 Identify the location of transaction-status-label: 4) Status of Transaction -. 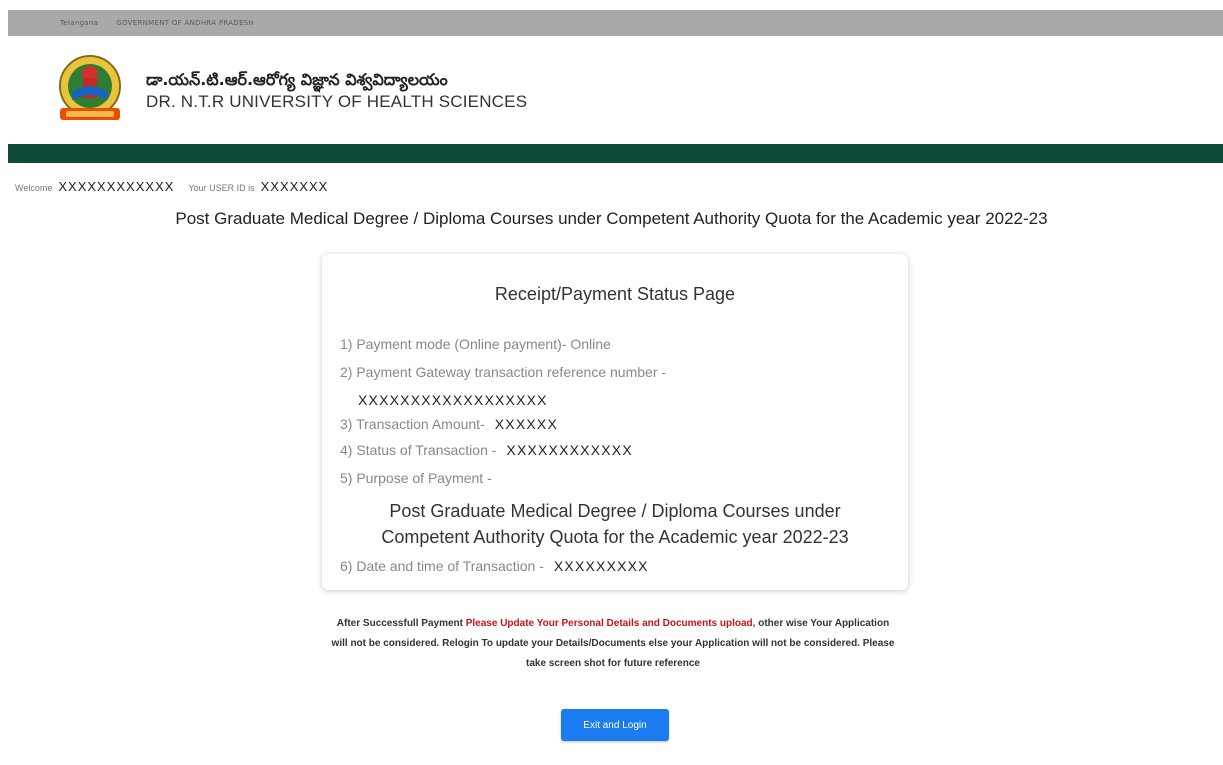
(418, 450).